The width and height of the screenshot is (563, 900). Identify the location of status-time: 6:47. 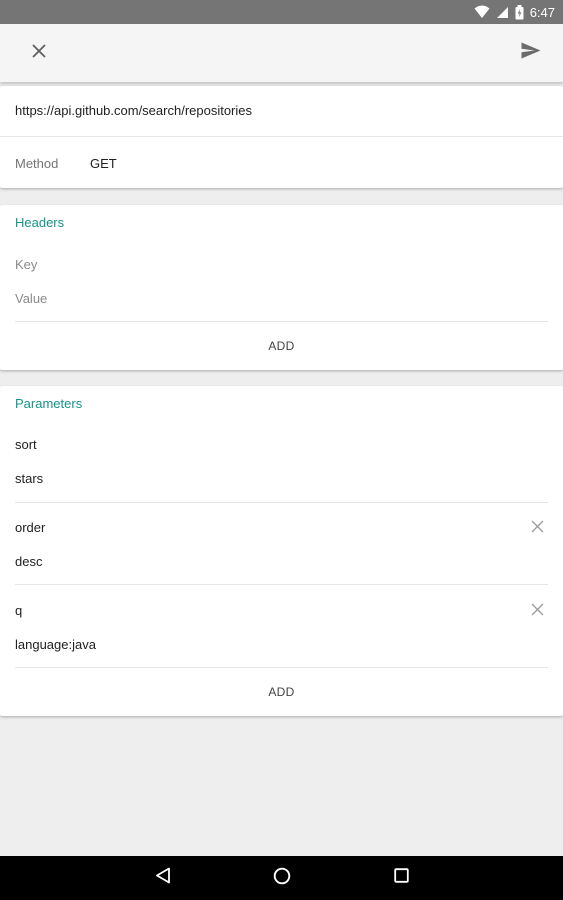
(542, 12).